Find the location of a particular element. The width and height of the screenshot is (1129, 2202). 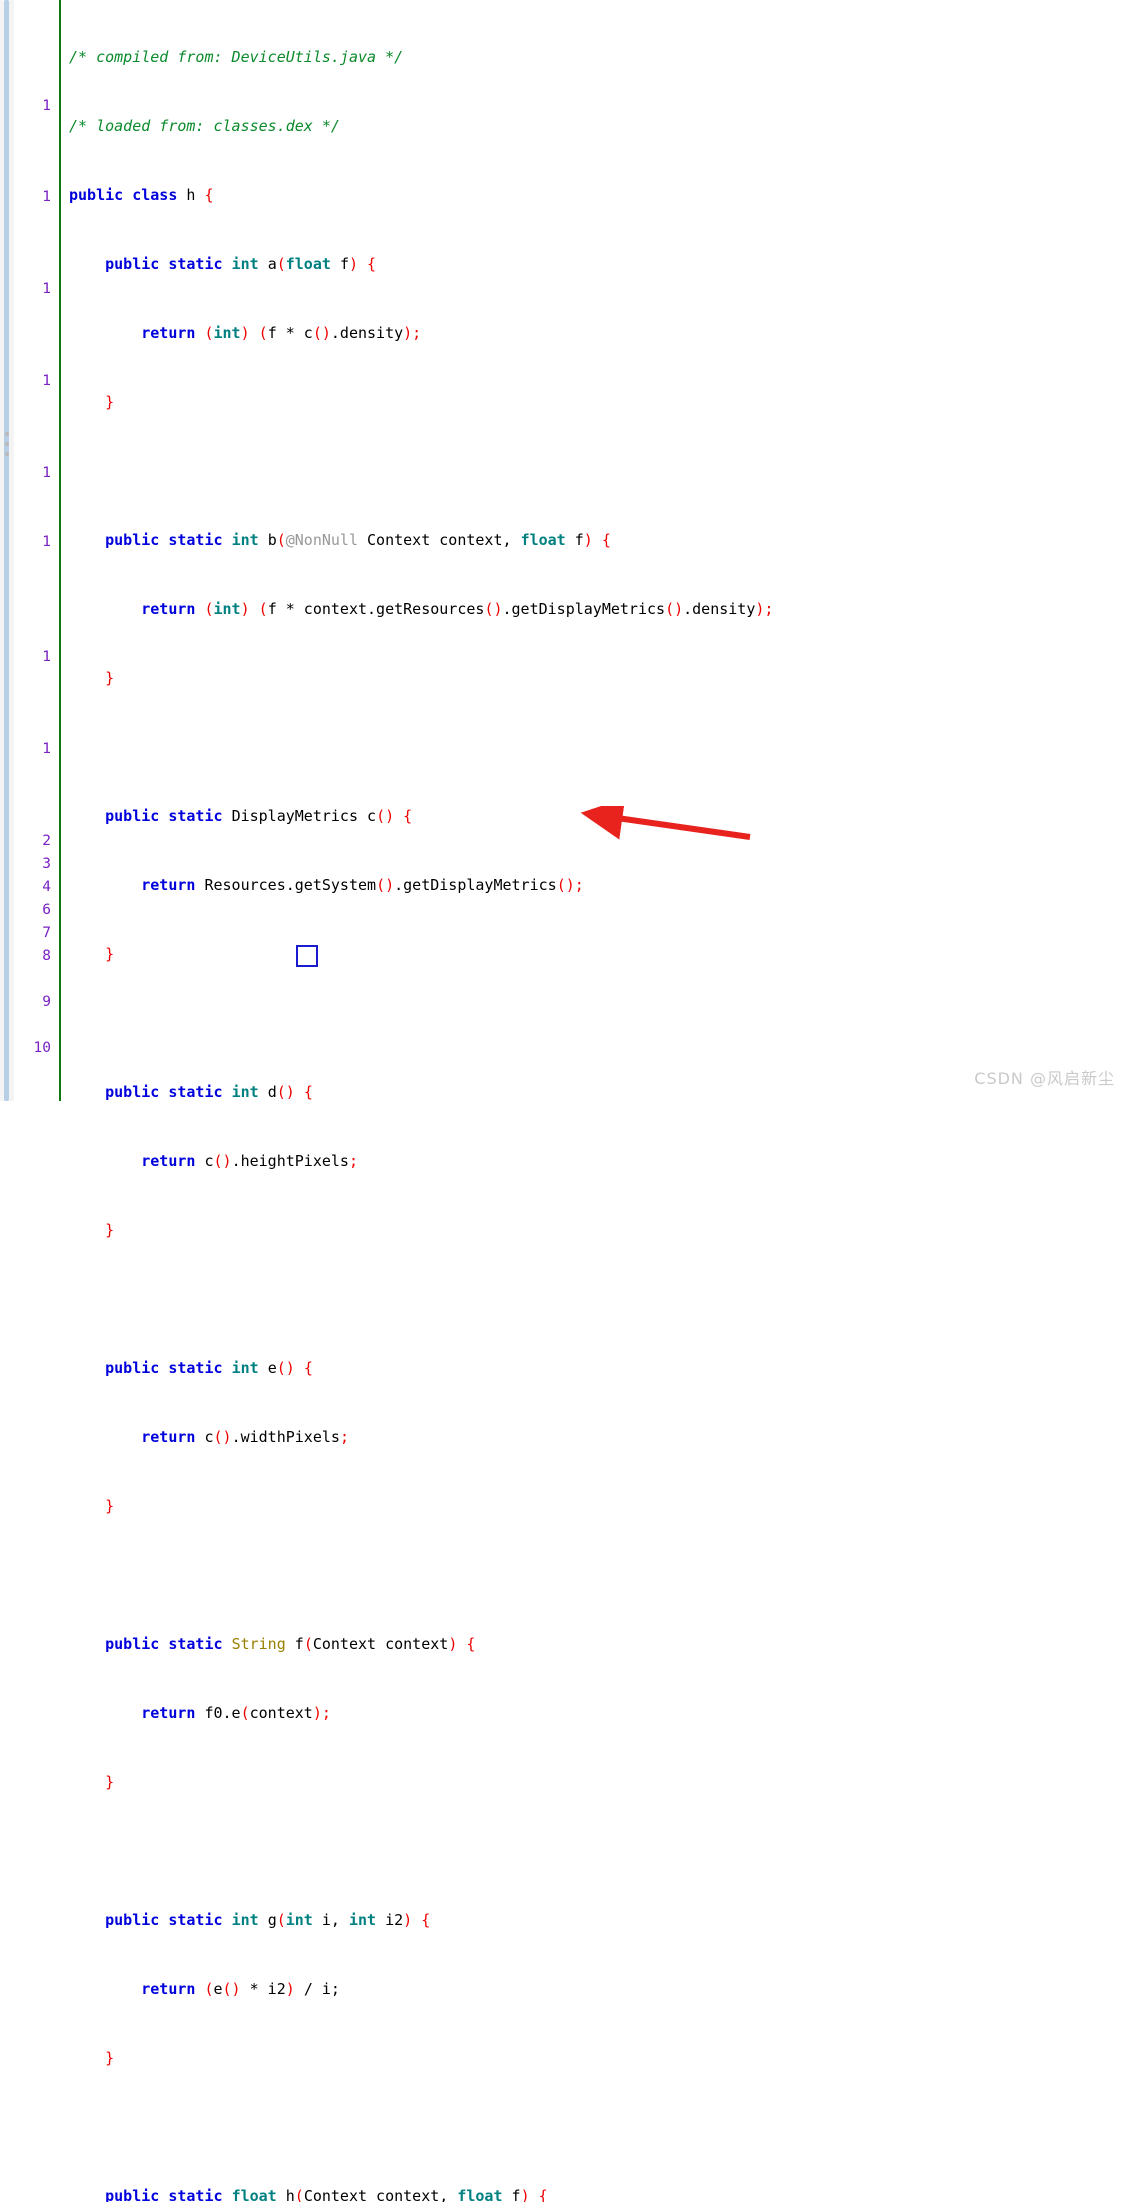

code-line: public static int g(int i, int i2) { is located at coordinates (595, 1920).